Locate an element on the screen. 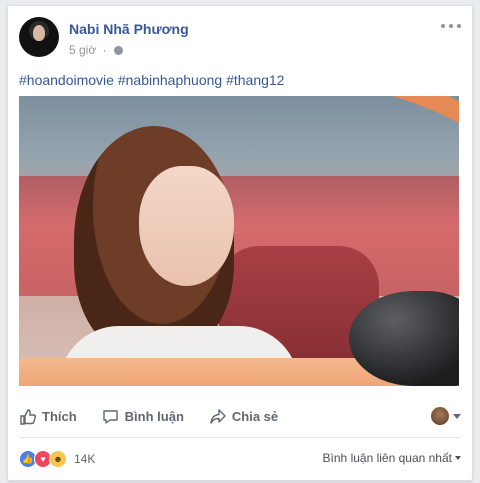  post-time: 5 giờ is located at coordinates (82, 50).